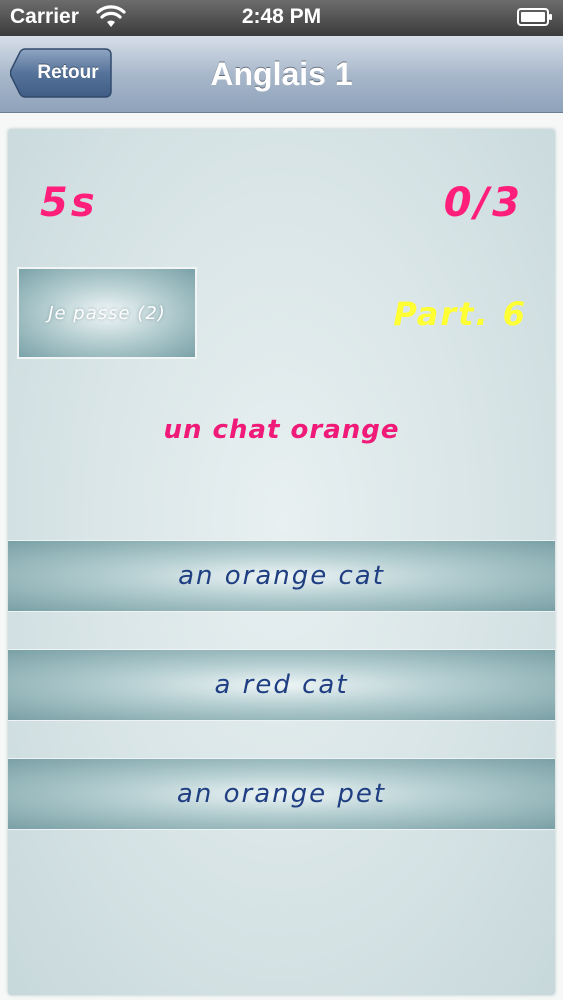 Image resolution: width=563 pixels, height=1000 pixels. I want to click on skip-button: Je passe (2), so click(107, 313).